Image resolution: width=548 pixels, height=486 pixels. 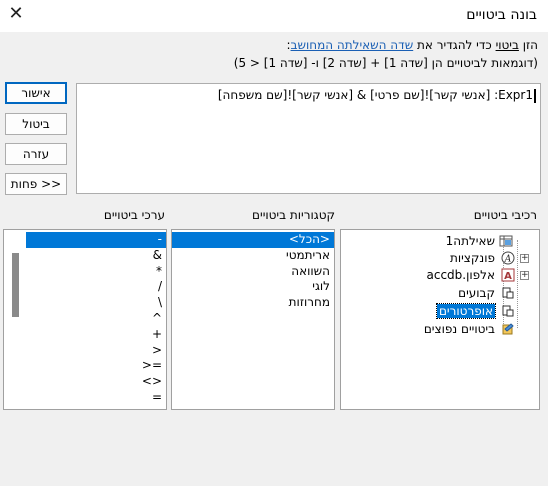 I want to click on instruction-text: ביטוי, so click(x=507, y=45).